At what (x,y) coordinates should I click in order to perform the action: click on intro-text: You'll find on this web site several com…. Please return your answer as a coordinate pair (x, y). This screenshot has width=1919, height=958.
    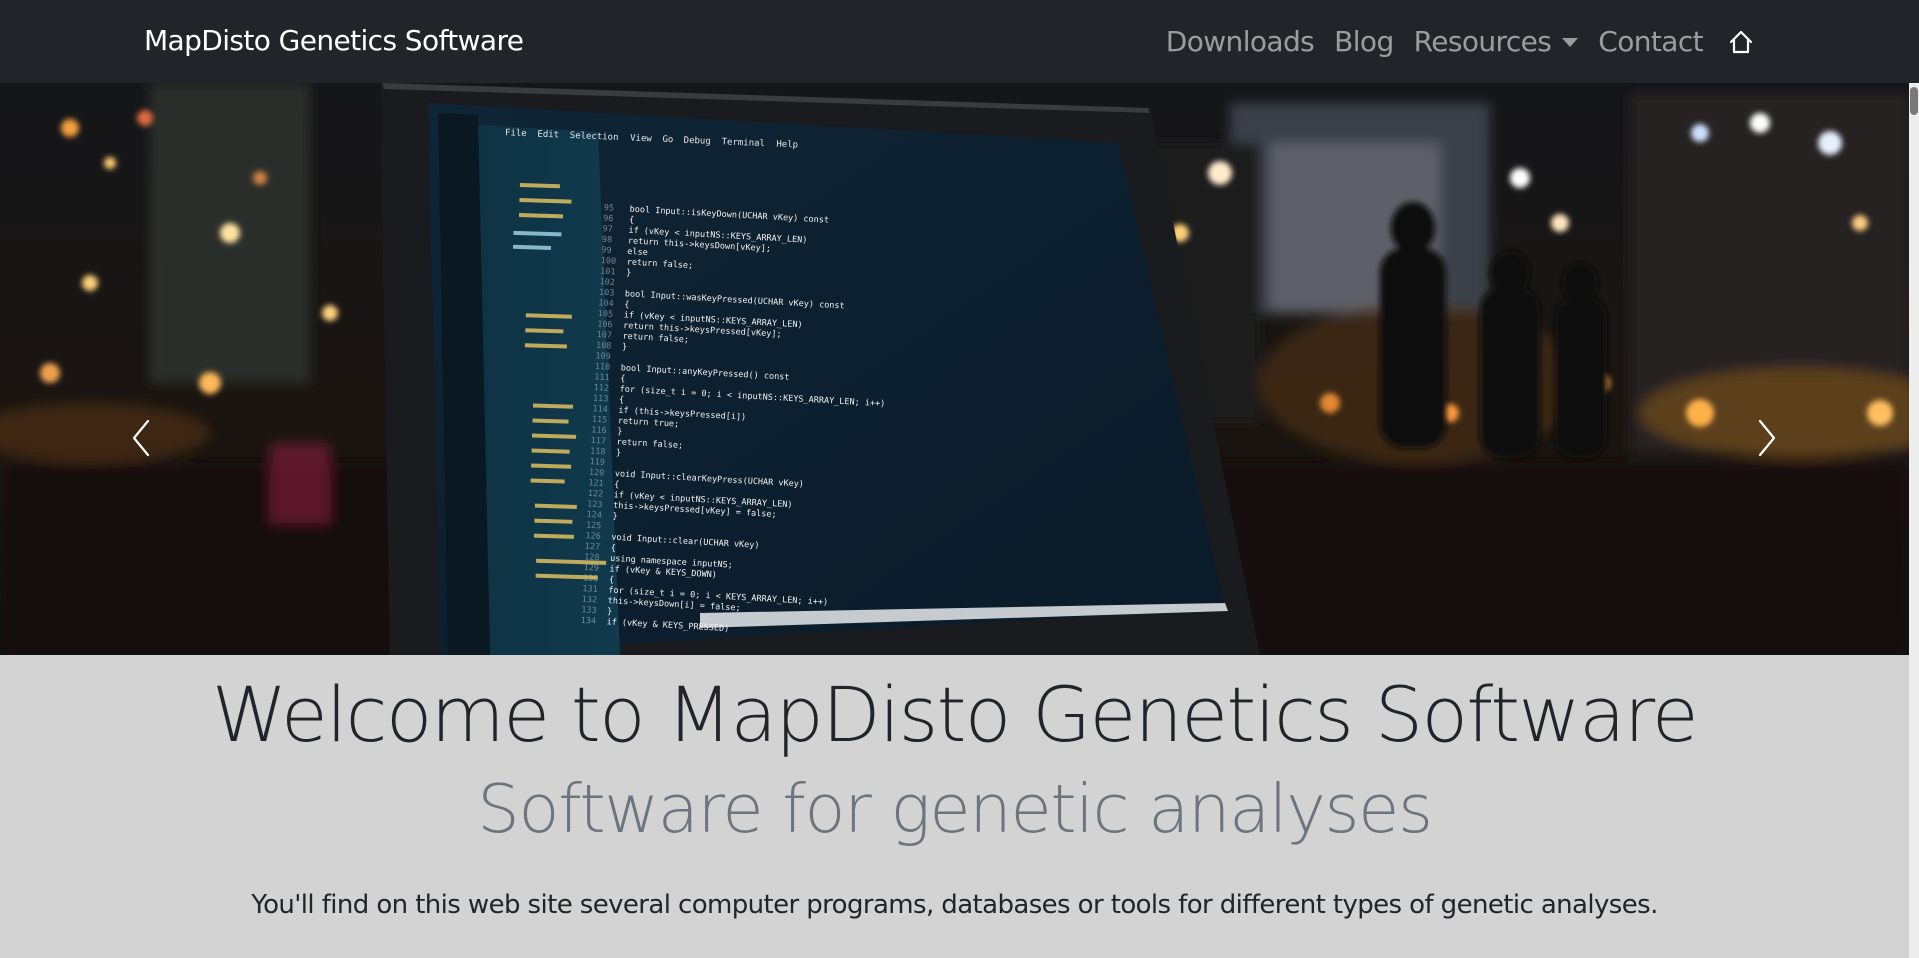
    Looking at the image, I should click on (954, 905).